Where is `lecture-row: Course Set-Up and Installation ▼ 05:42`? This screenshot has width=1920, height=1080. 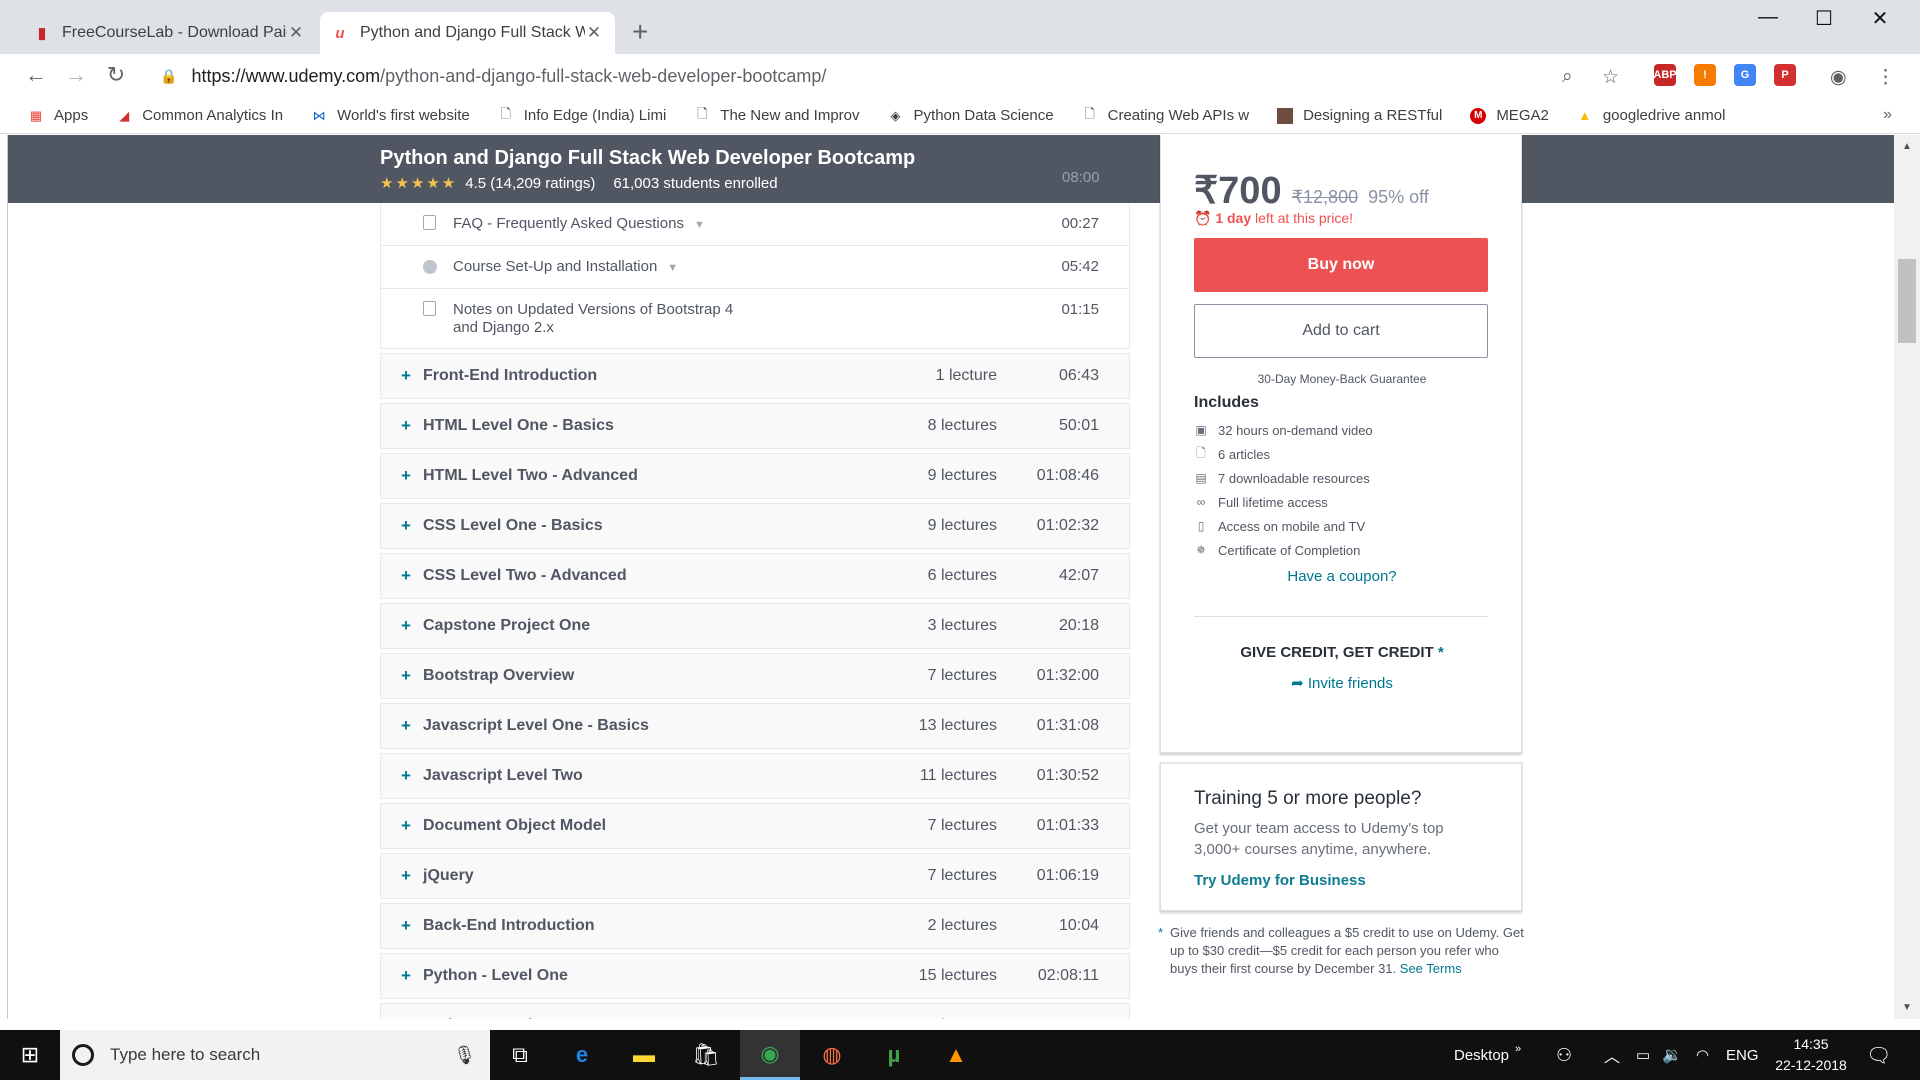
lecture-row: Course Set-Up and Installation ▼ 05:42 is located at coordinates (755, 267).